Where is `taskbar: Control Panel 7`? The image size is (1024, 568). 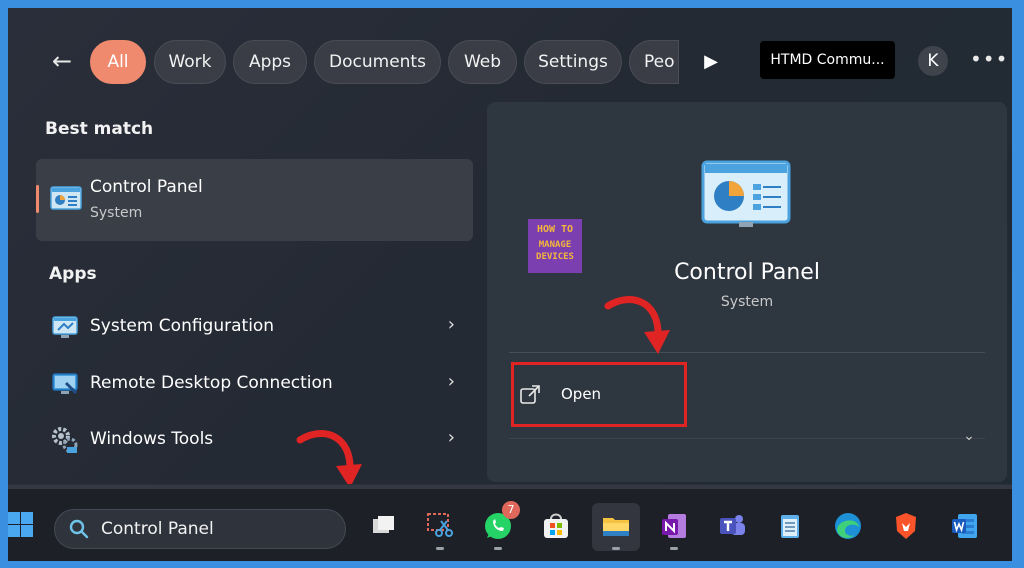 taskbar: Control Panel 7 is located at coordinates (510, 522).